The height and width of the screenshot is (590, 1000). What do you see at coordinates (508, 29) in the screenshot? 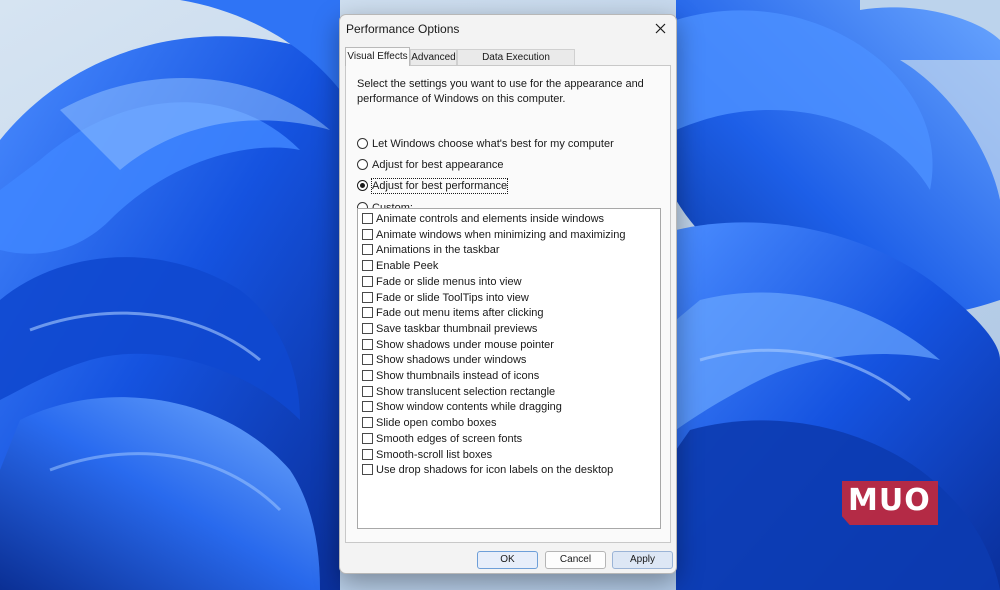
I see `title-bar: Performance Options` at bounding box center [508, 29].